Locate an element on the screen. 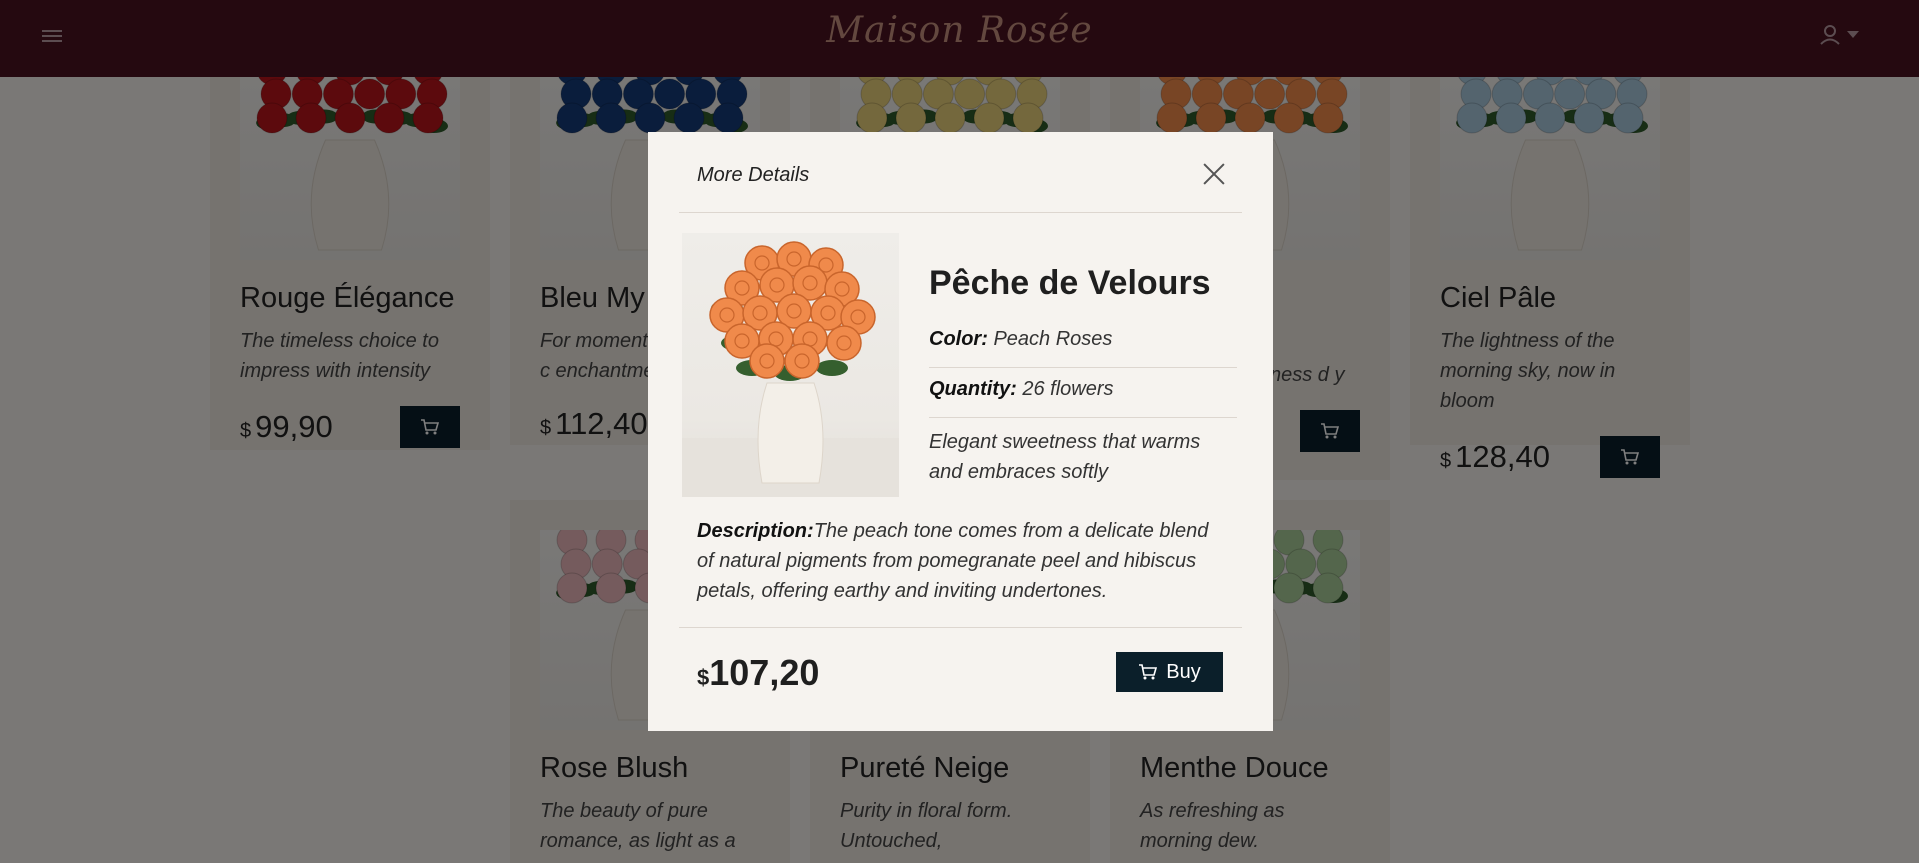 This screenshot has width=1919, height=863. modal-header: More Details is located at coordinates (960, 172).